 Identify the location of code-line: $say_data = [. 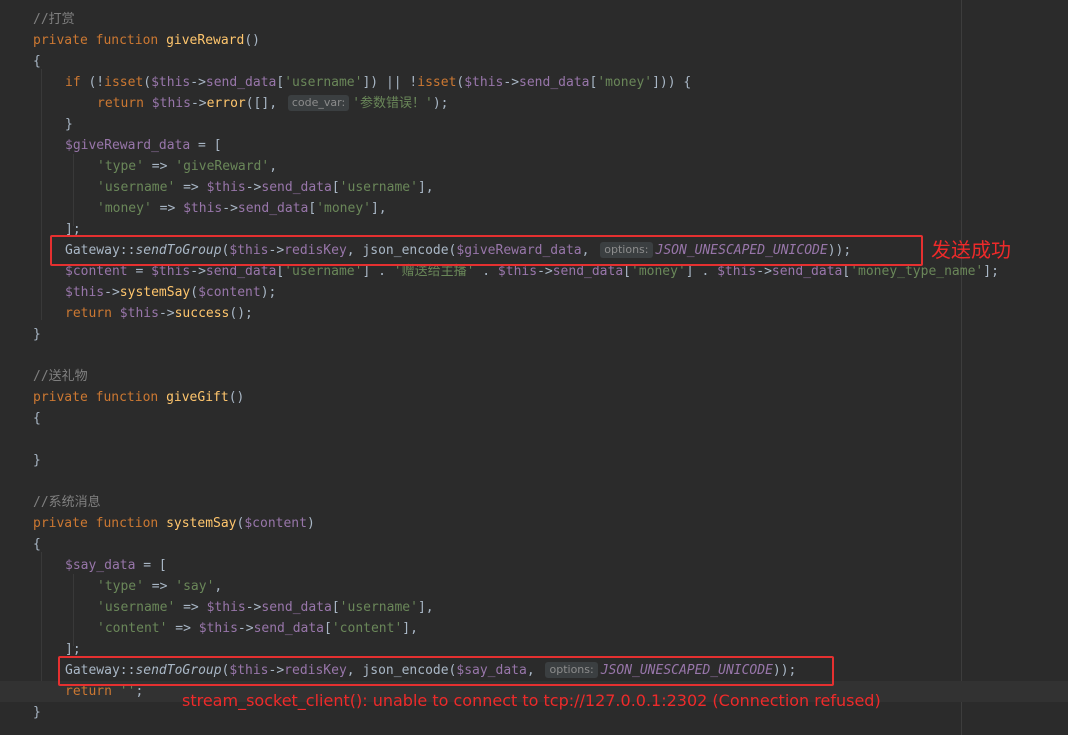
(534, 565).